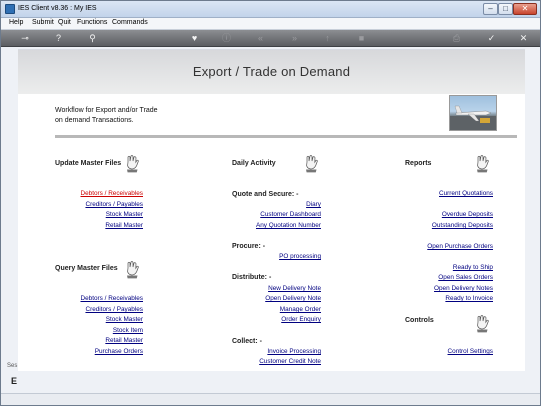 This screenshot has height=406, width=541. I want to click on close-icon: ✕, so click(523, 38).